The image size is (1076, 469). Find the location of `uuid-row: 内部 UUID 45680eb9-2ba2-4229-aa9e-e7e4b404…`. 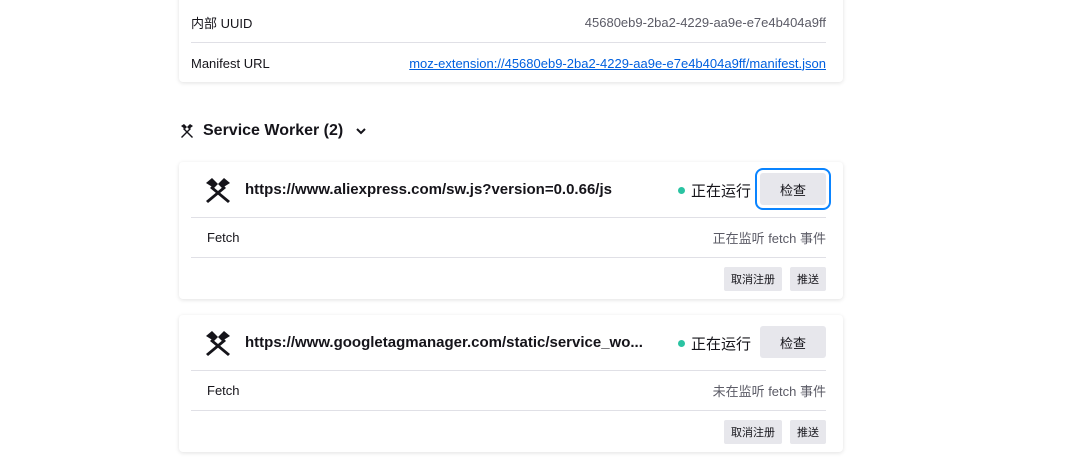

uuid-row: 内部 UUID 45680eb9-2ba2-4229-aa9e-e7e4b404… is located at coordinates (508, 23).